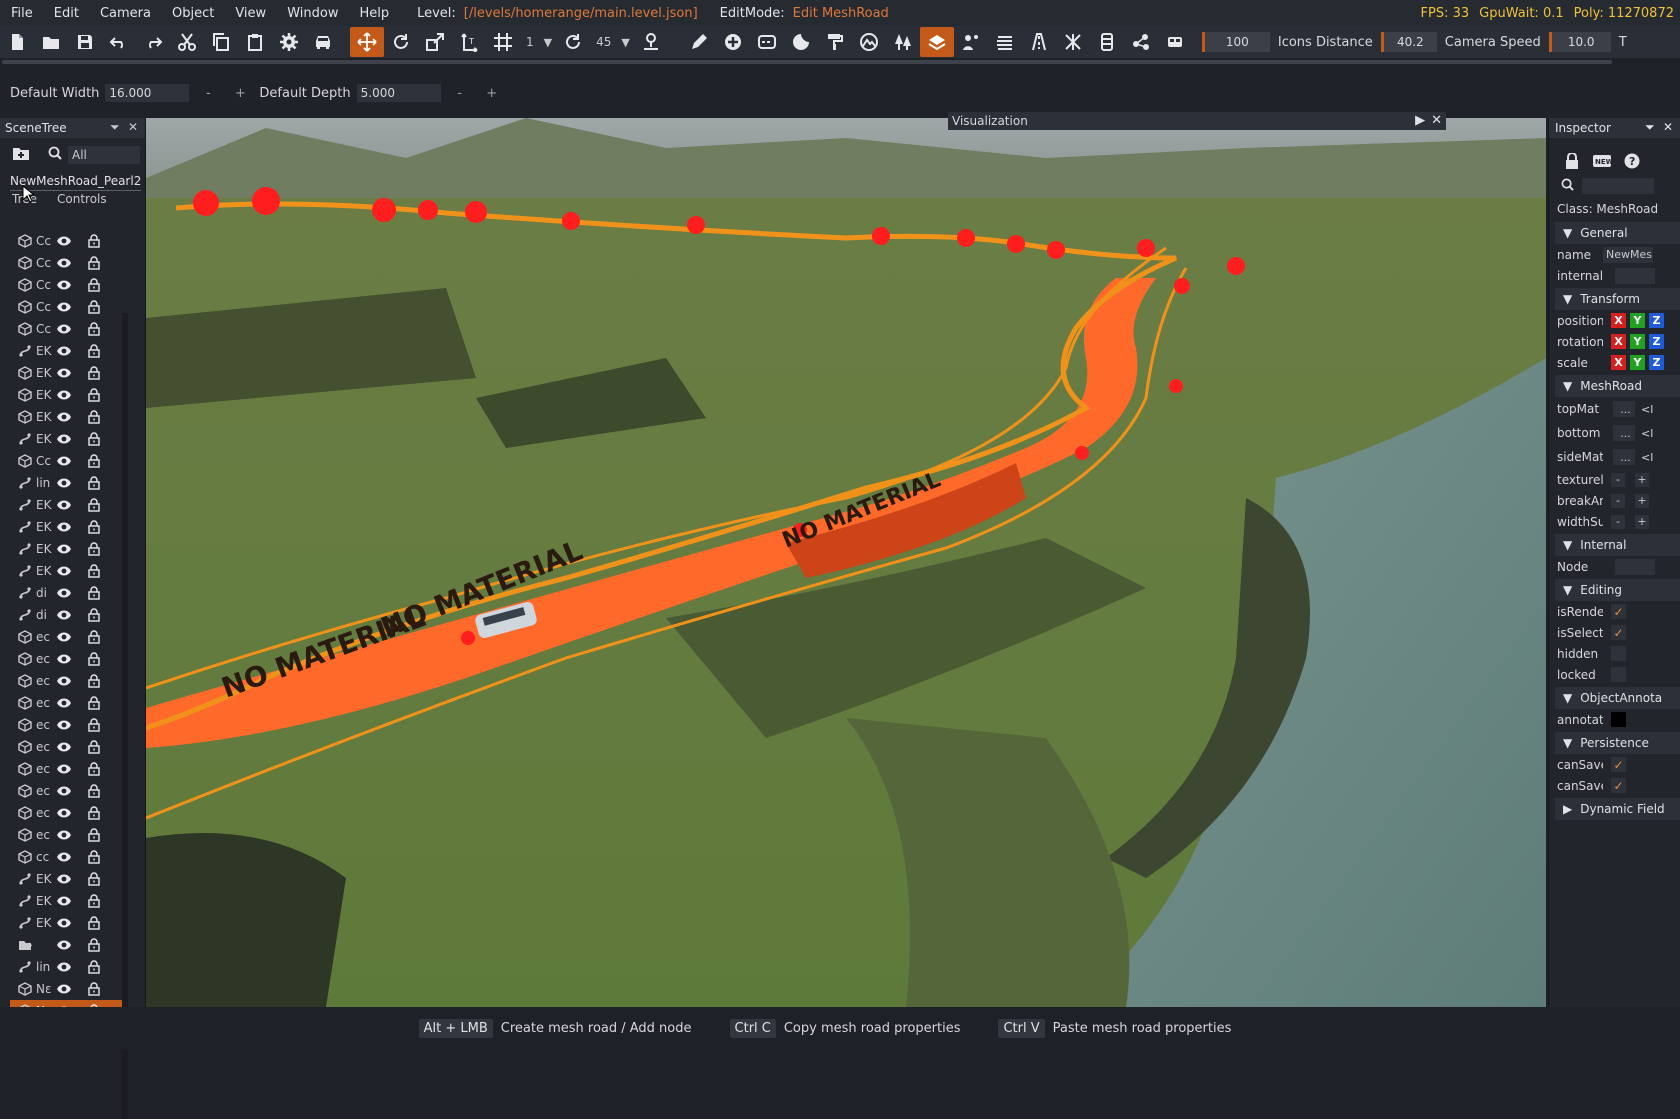 This screenshot has height=1119, width=1680. What do you see at coordinates (255, 42) in the screenshot?
I see `paste-icon` at bounding box center [255, 42].